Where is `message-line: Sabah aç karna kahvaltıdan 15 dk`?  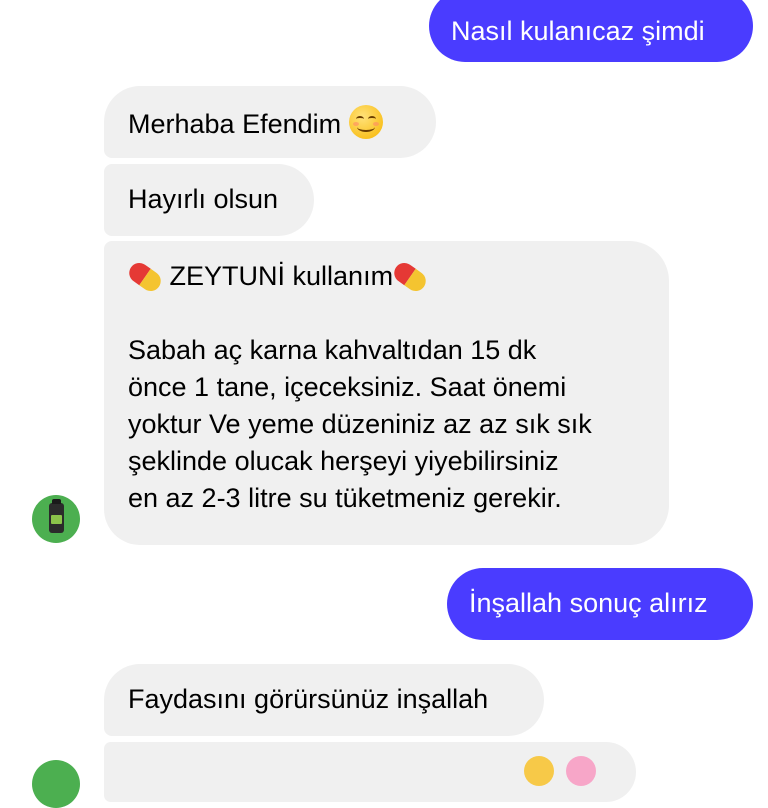 message-line: Sabah aç karna kahvaltıdan 15 dk is located at coordinates (332, 350).